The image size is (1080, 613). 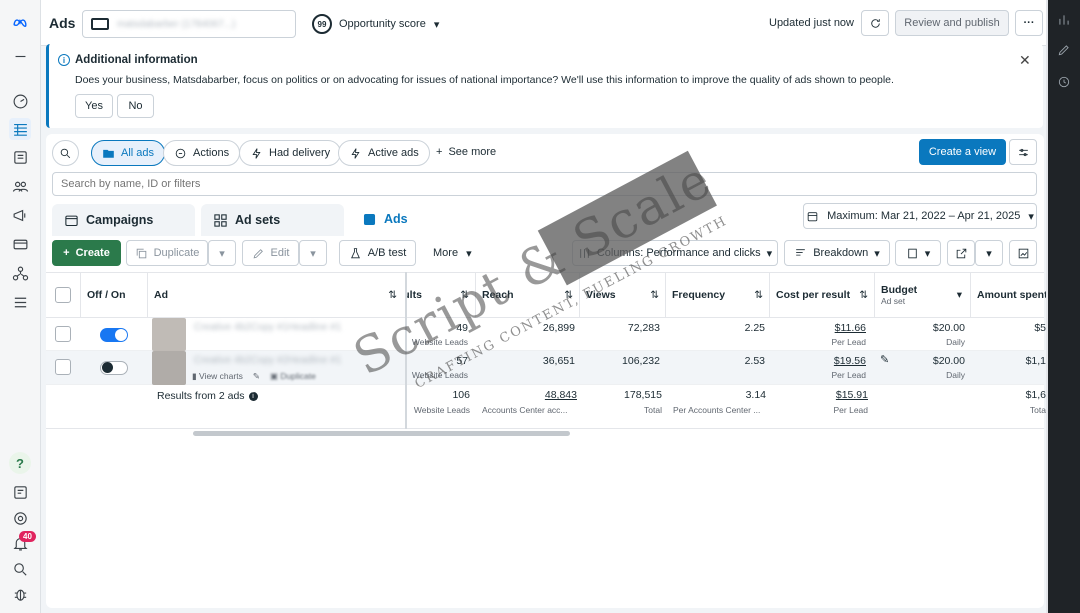 I want to click on ab-test-button: A/B test, so click(x=377, y=253).